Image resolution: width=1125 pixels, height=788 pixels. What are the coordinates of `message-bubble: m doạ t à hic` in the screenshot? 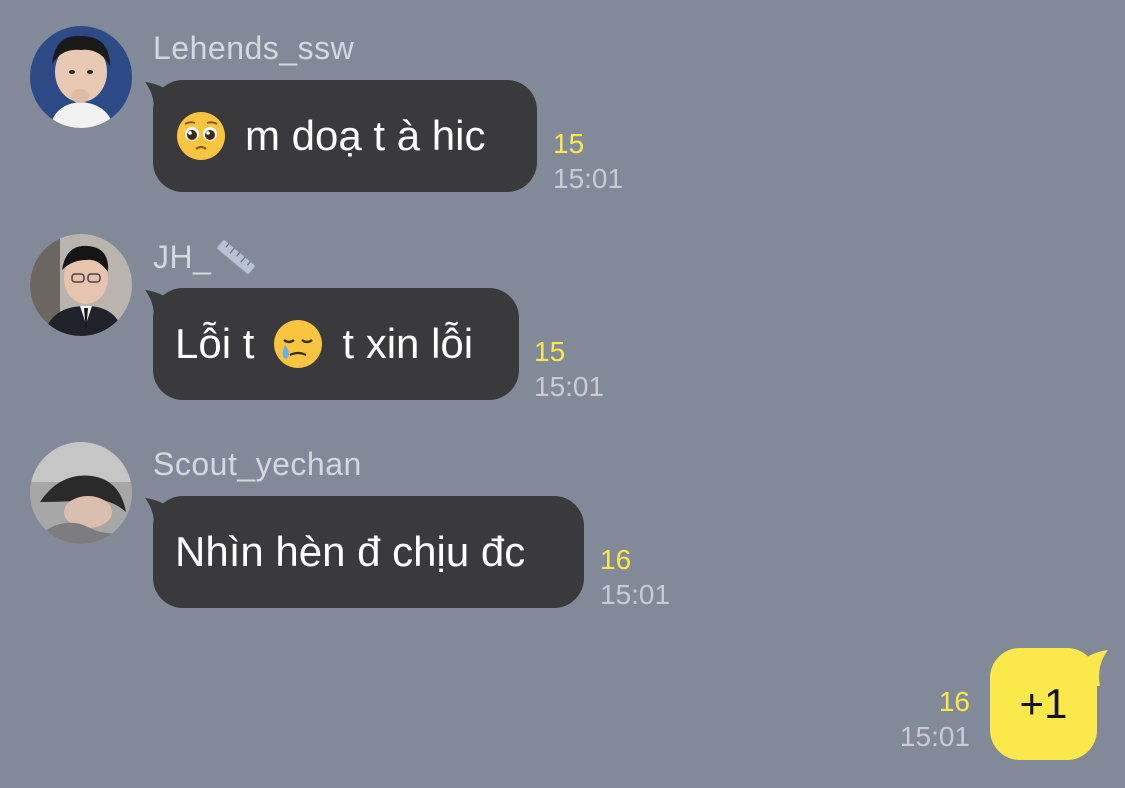 It's located at (345, 136).